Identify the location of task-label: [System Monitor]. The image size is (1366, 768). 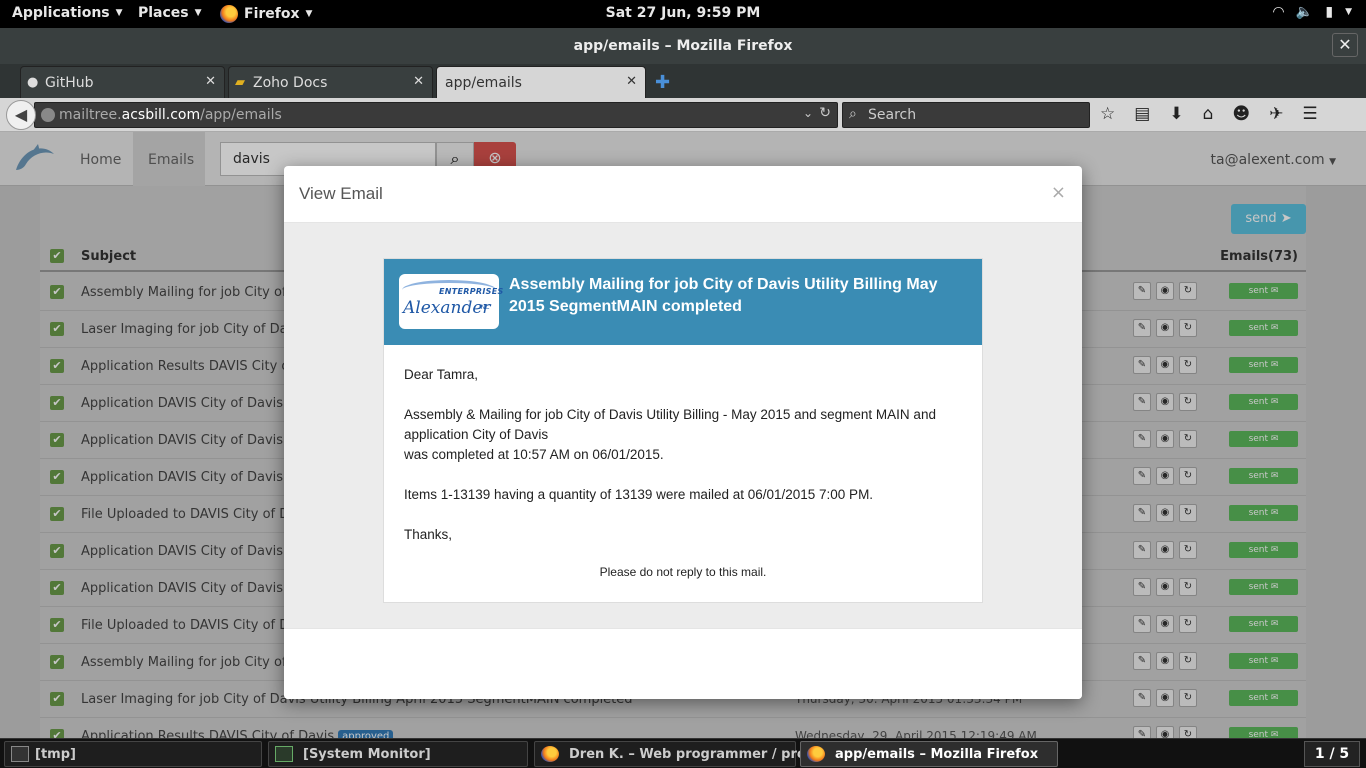
(367, 754).